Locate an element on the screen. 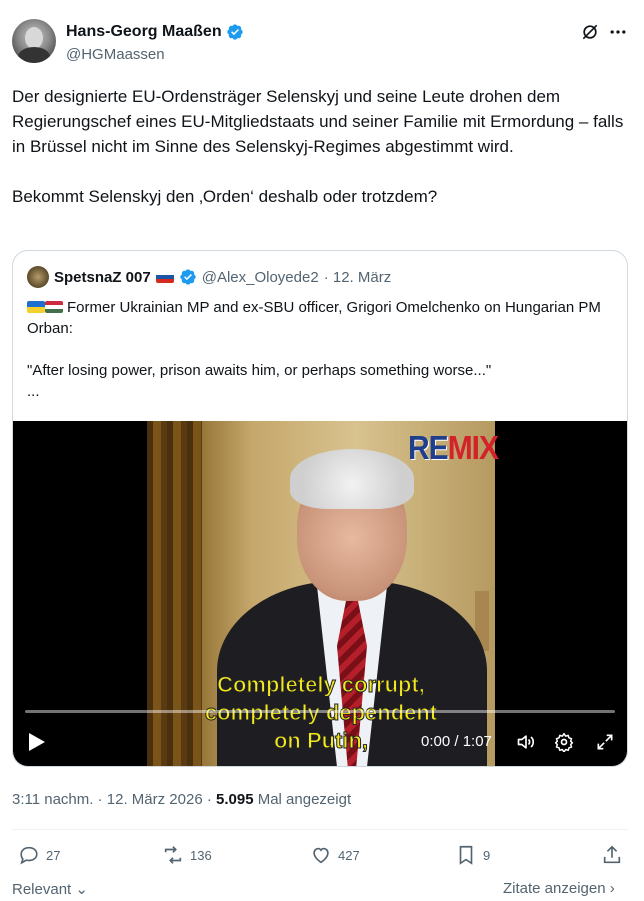 The image size is (644, 901). grok-icon is located at coordinates (590, 32).